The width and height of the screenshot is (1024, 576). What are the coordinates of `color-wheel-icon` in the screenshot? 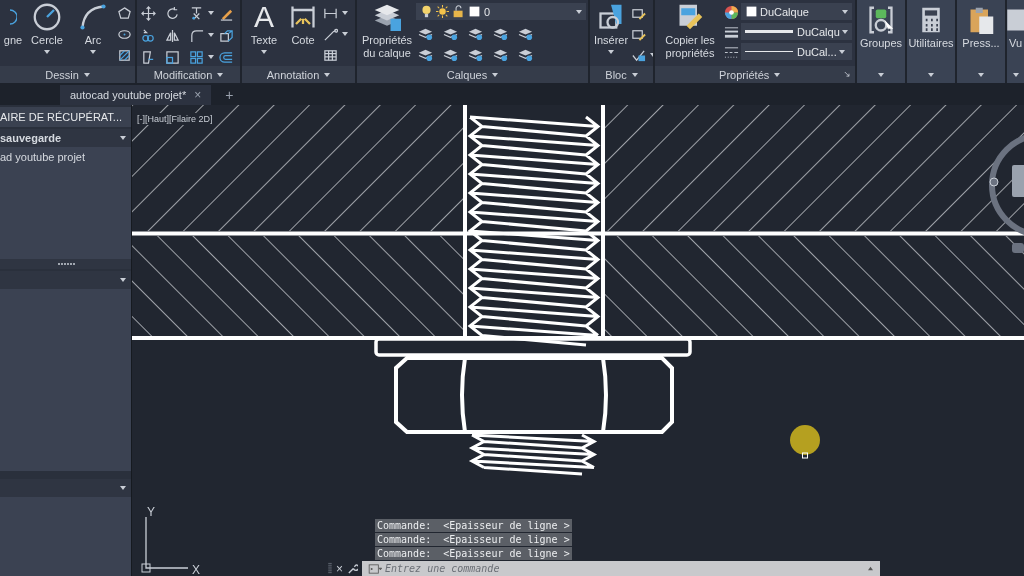 It's located at (731, 12).